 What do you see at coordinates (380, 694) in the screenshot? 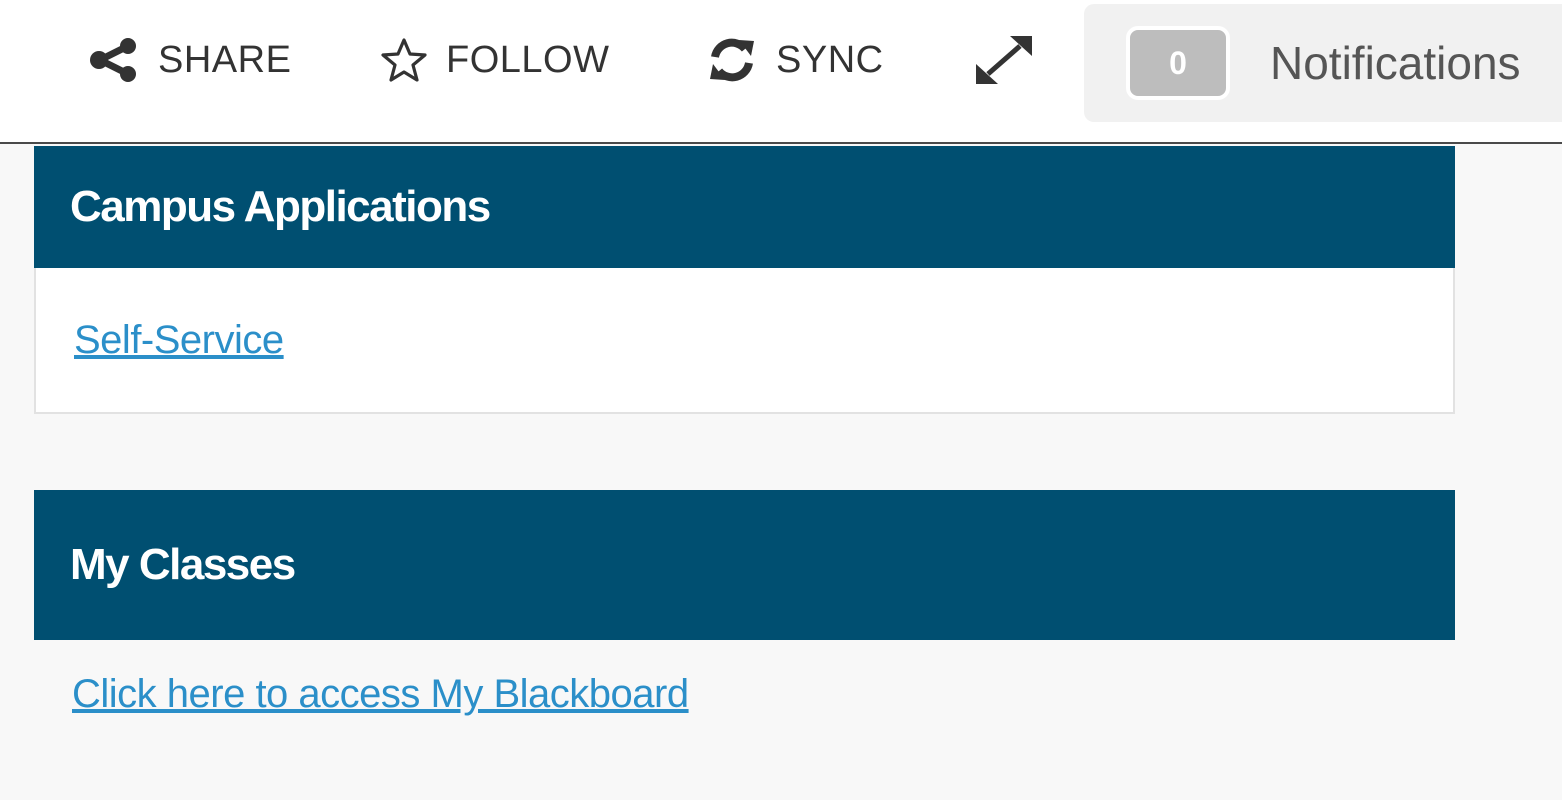
I see `my-blackboard-link: Click here to access My Blackboard` at bounding box center [380, 694].